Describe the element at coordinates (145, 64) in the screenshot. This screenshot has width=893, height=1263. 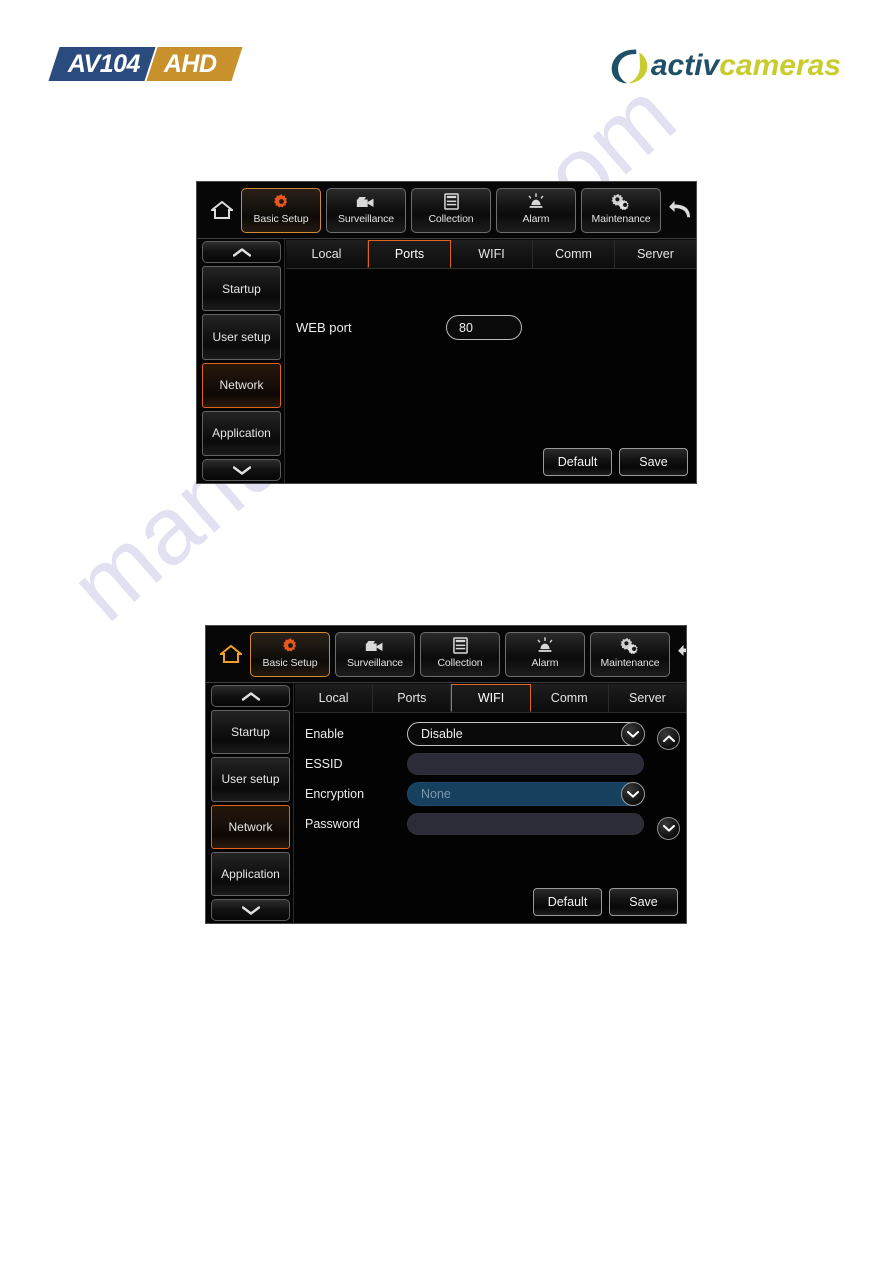
I see `product-model-logo: AV104 AHD` at that location.